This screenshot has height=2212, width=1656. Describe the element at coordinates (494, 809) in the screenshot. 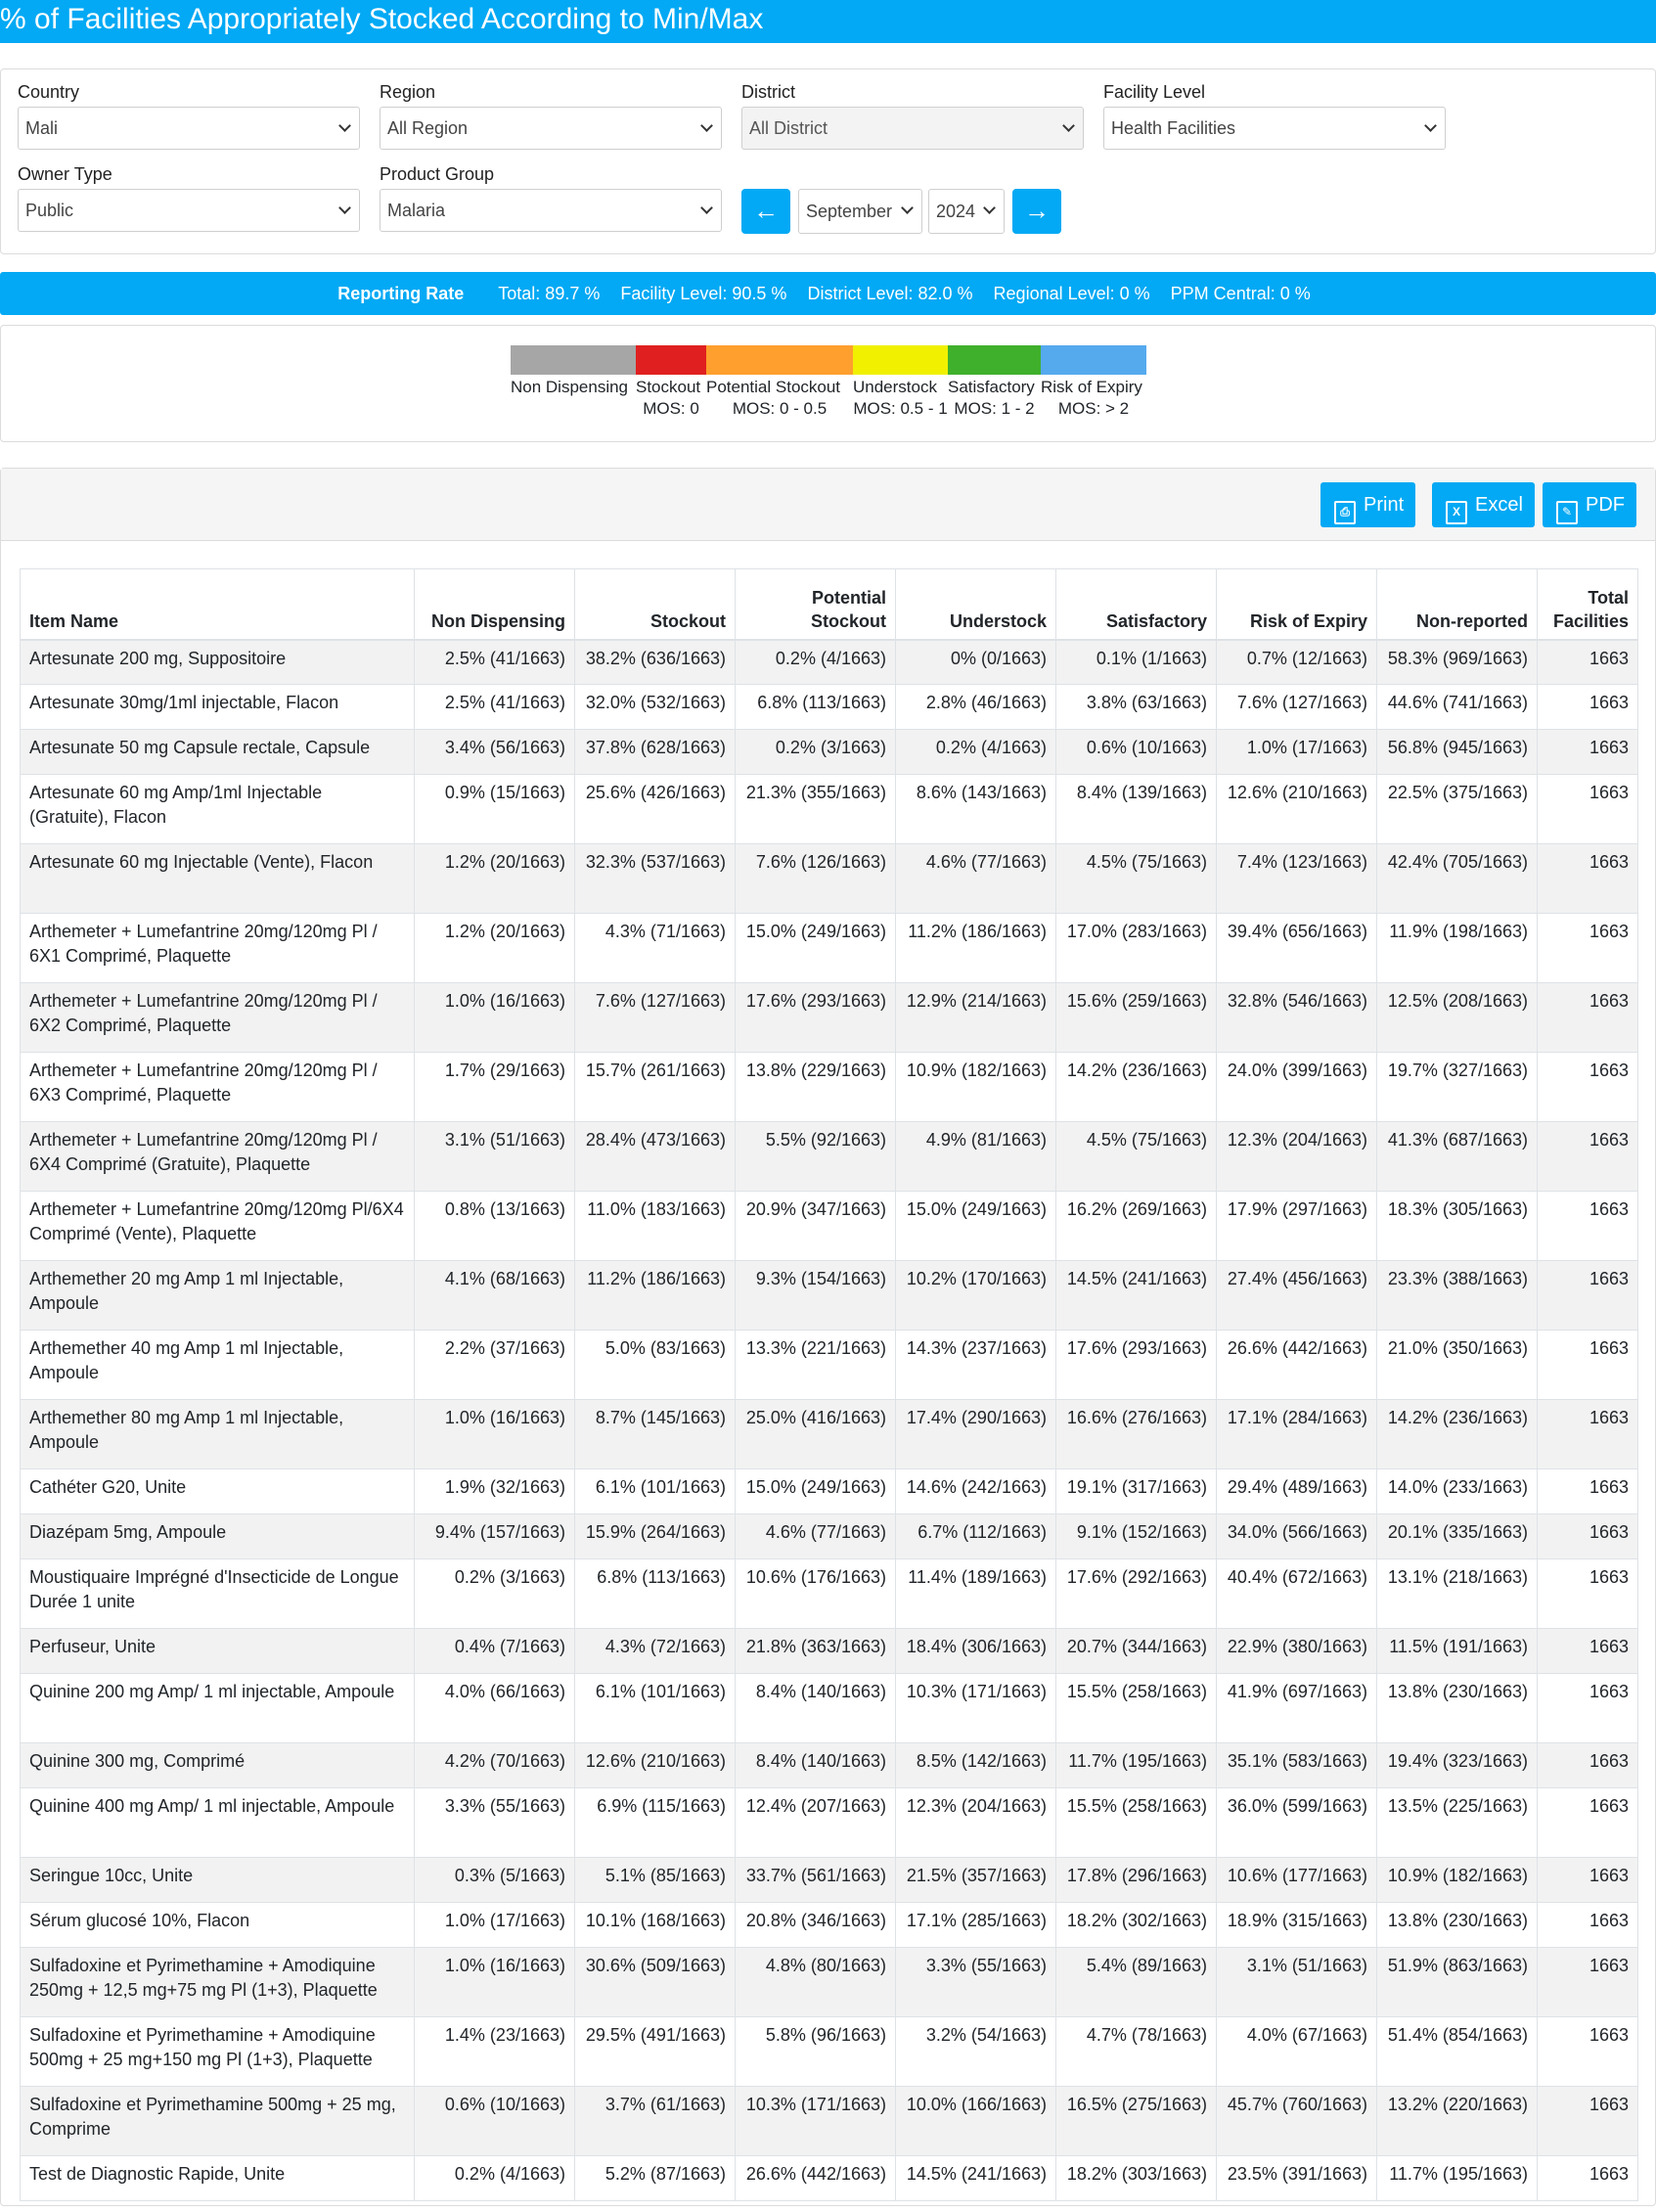

I see `table-cell: 0.9% (15/1663)` at that location.